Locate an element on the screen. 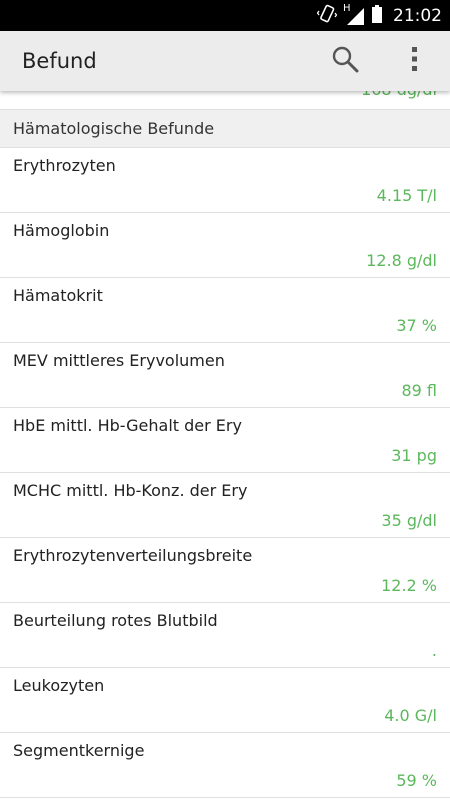 Image resolution: width=450 pixels, height=800 pixels. status-time: 21:02 is located at coordinates (417, 15).